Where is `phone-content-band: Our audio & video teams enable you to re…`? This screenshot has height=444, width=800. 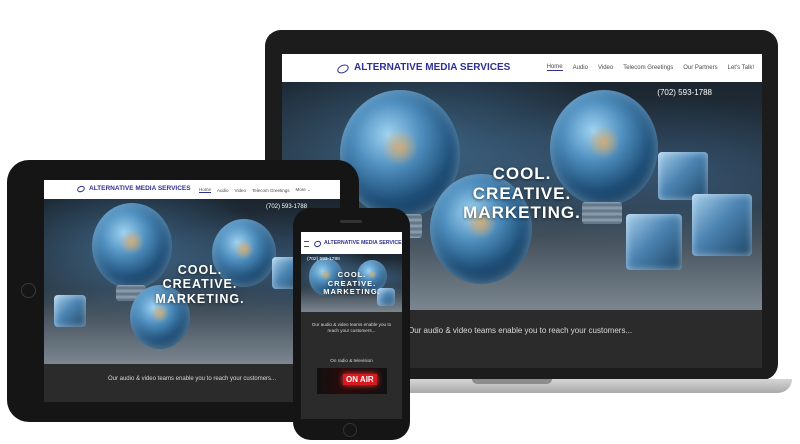 phone-content-band: Our audio & video teams enable you to re… is located at coordinates (351, 365).